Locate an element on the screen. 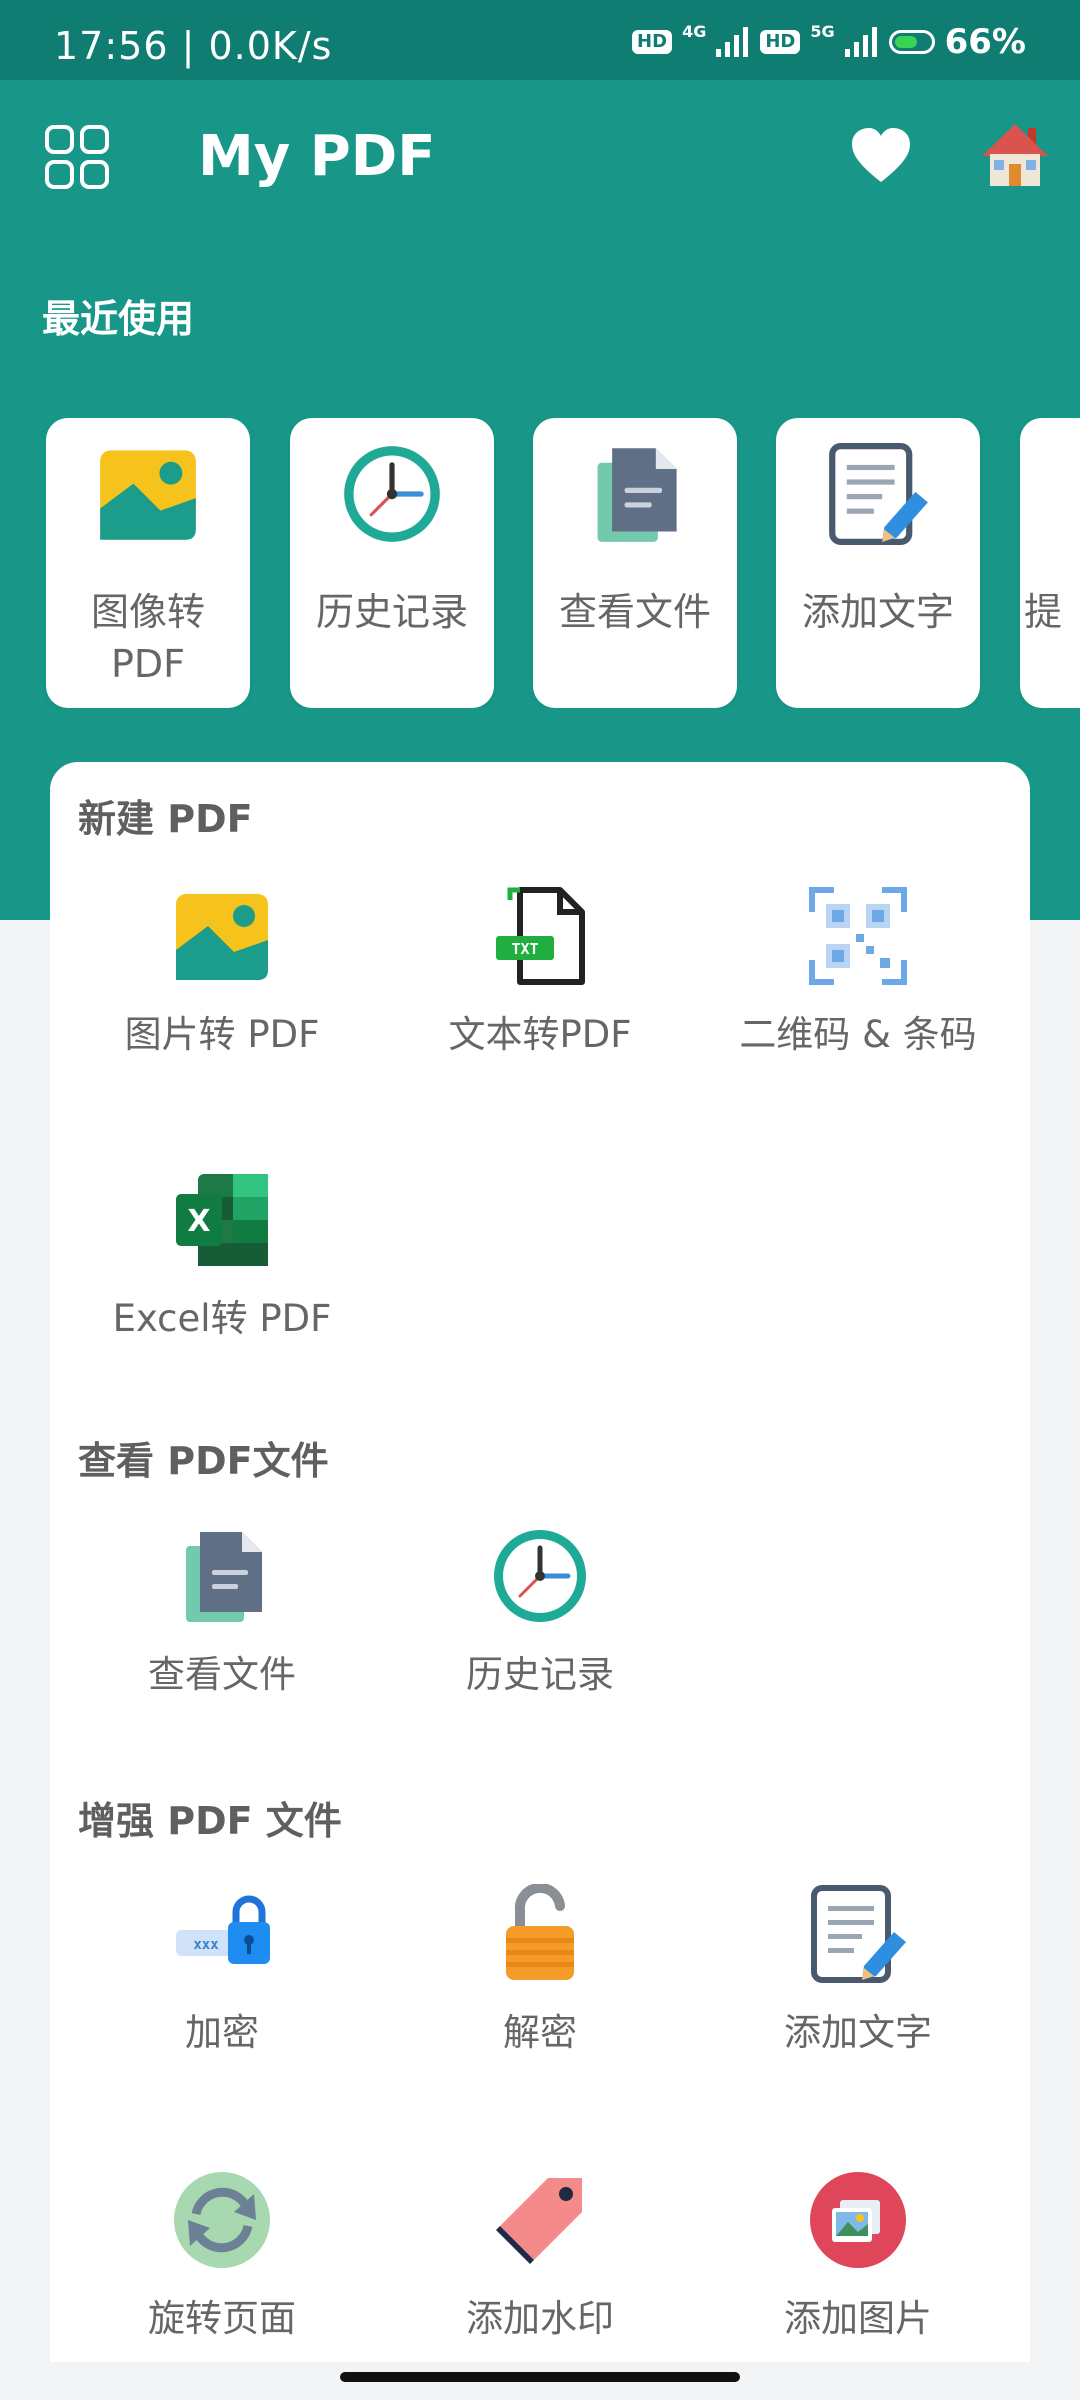  battery-percent: 66% is located at coordinates (985, 42).